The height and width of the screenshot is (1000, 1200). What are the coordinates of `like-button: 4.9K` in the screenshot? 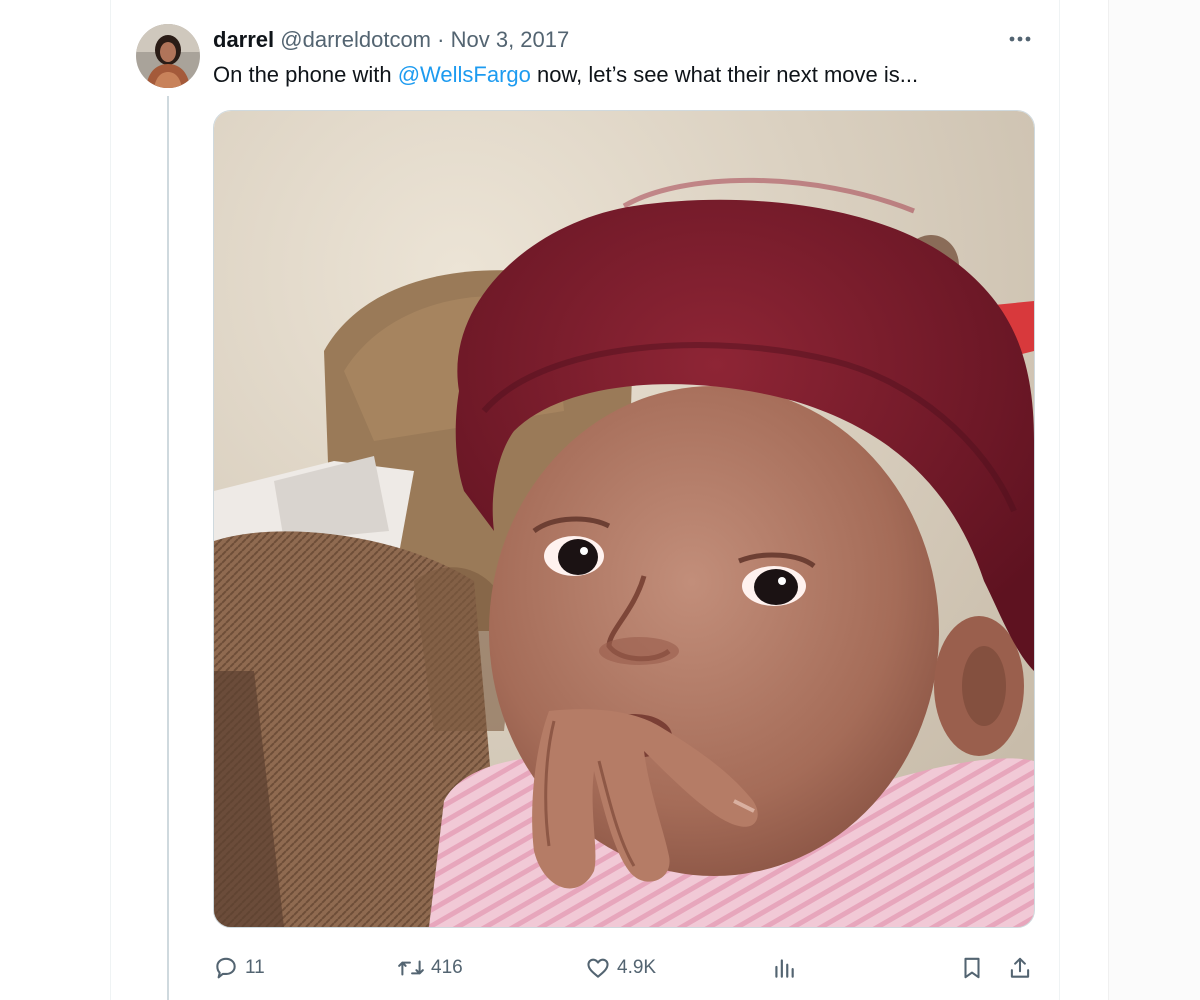 It's located at (620, 968).